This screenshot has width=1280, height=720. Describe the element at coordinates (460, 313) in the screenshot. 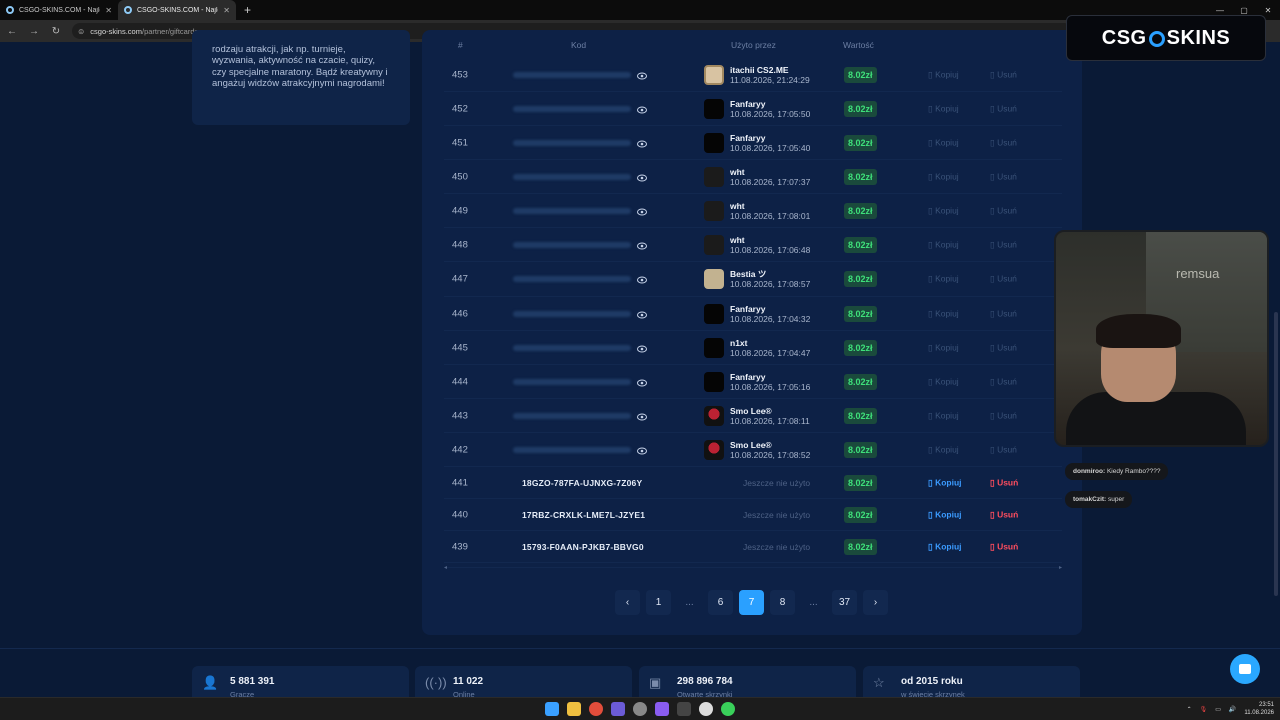

I see `row-number: 446` at that location.